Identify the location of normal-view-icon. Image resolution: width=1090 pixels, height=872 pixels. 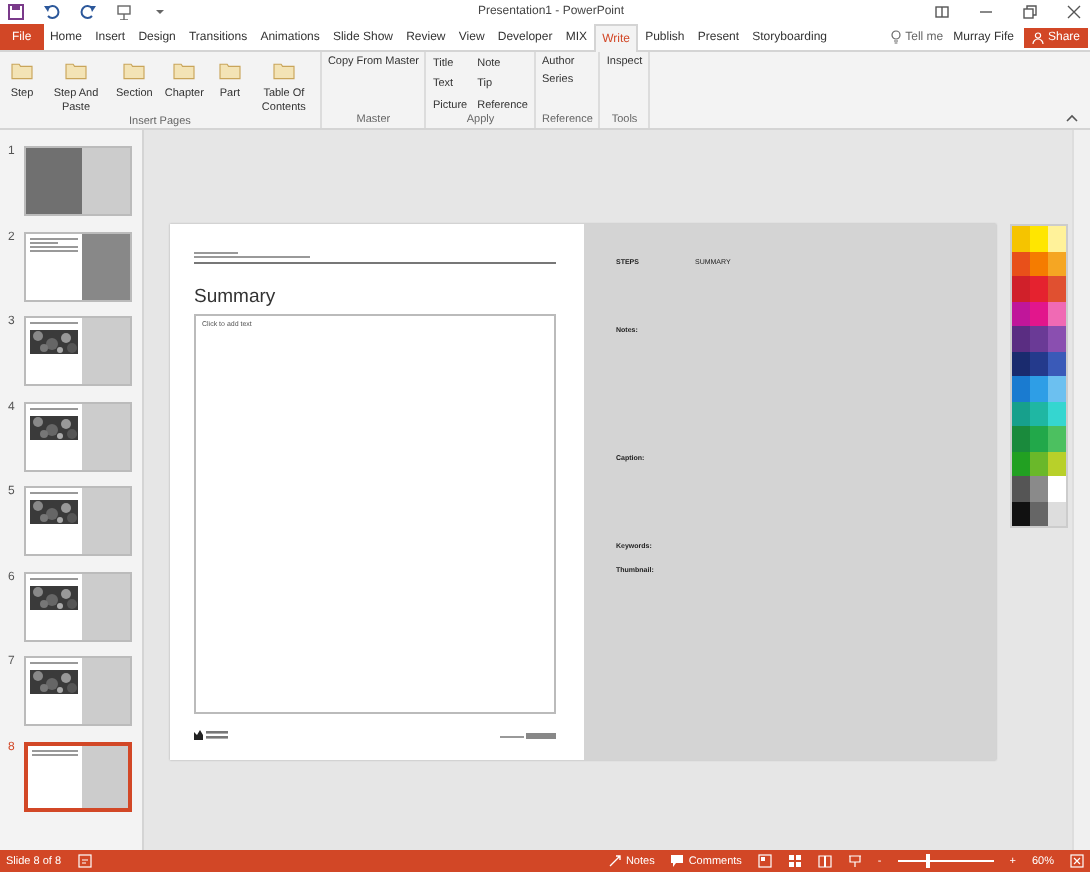
(764, 861).